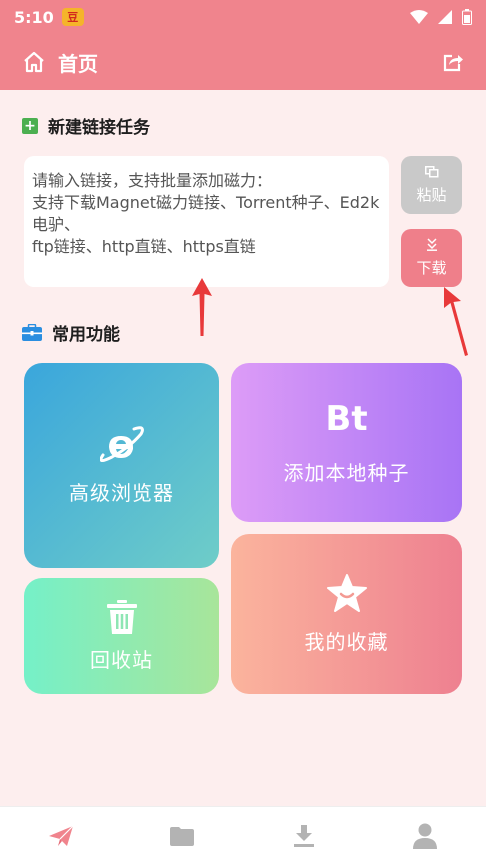 Image resolution: width=486 pixels, height=864 pixels. What do you see at coordinates (121, 636) in the screenshot?
I see `recycle-bin-tile: 回收站` at bounding box center [121, 636].